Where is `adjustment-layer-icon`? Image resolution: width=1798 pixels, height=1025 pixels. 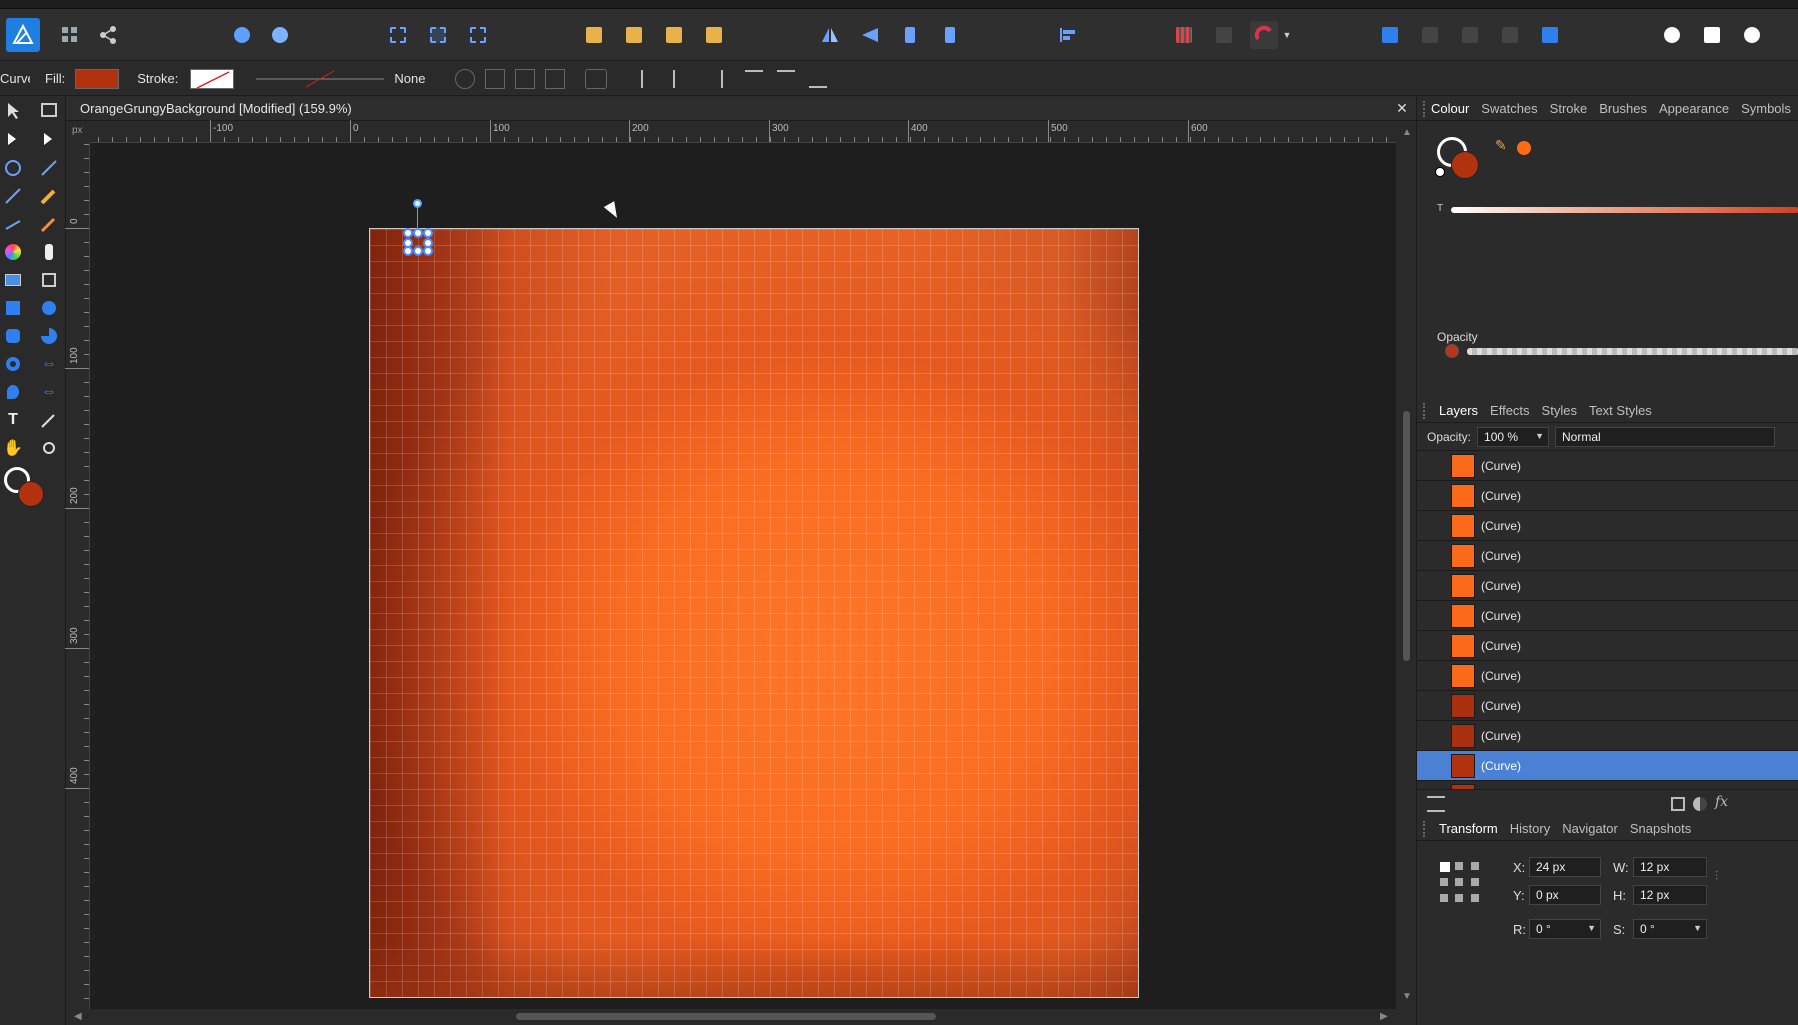 adjustment-layer-icon is located at coordinates (1700, 804).